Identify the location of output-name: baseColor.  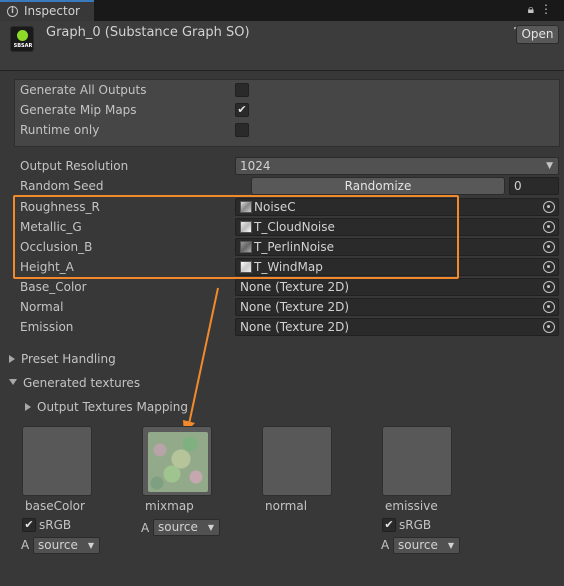
(55, 506).